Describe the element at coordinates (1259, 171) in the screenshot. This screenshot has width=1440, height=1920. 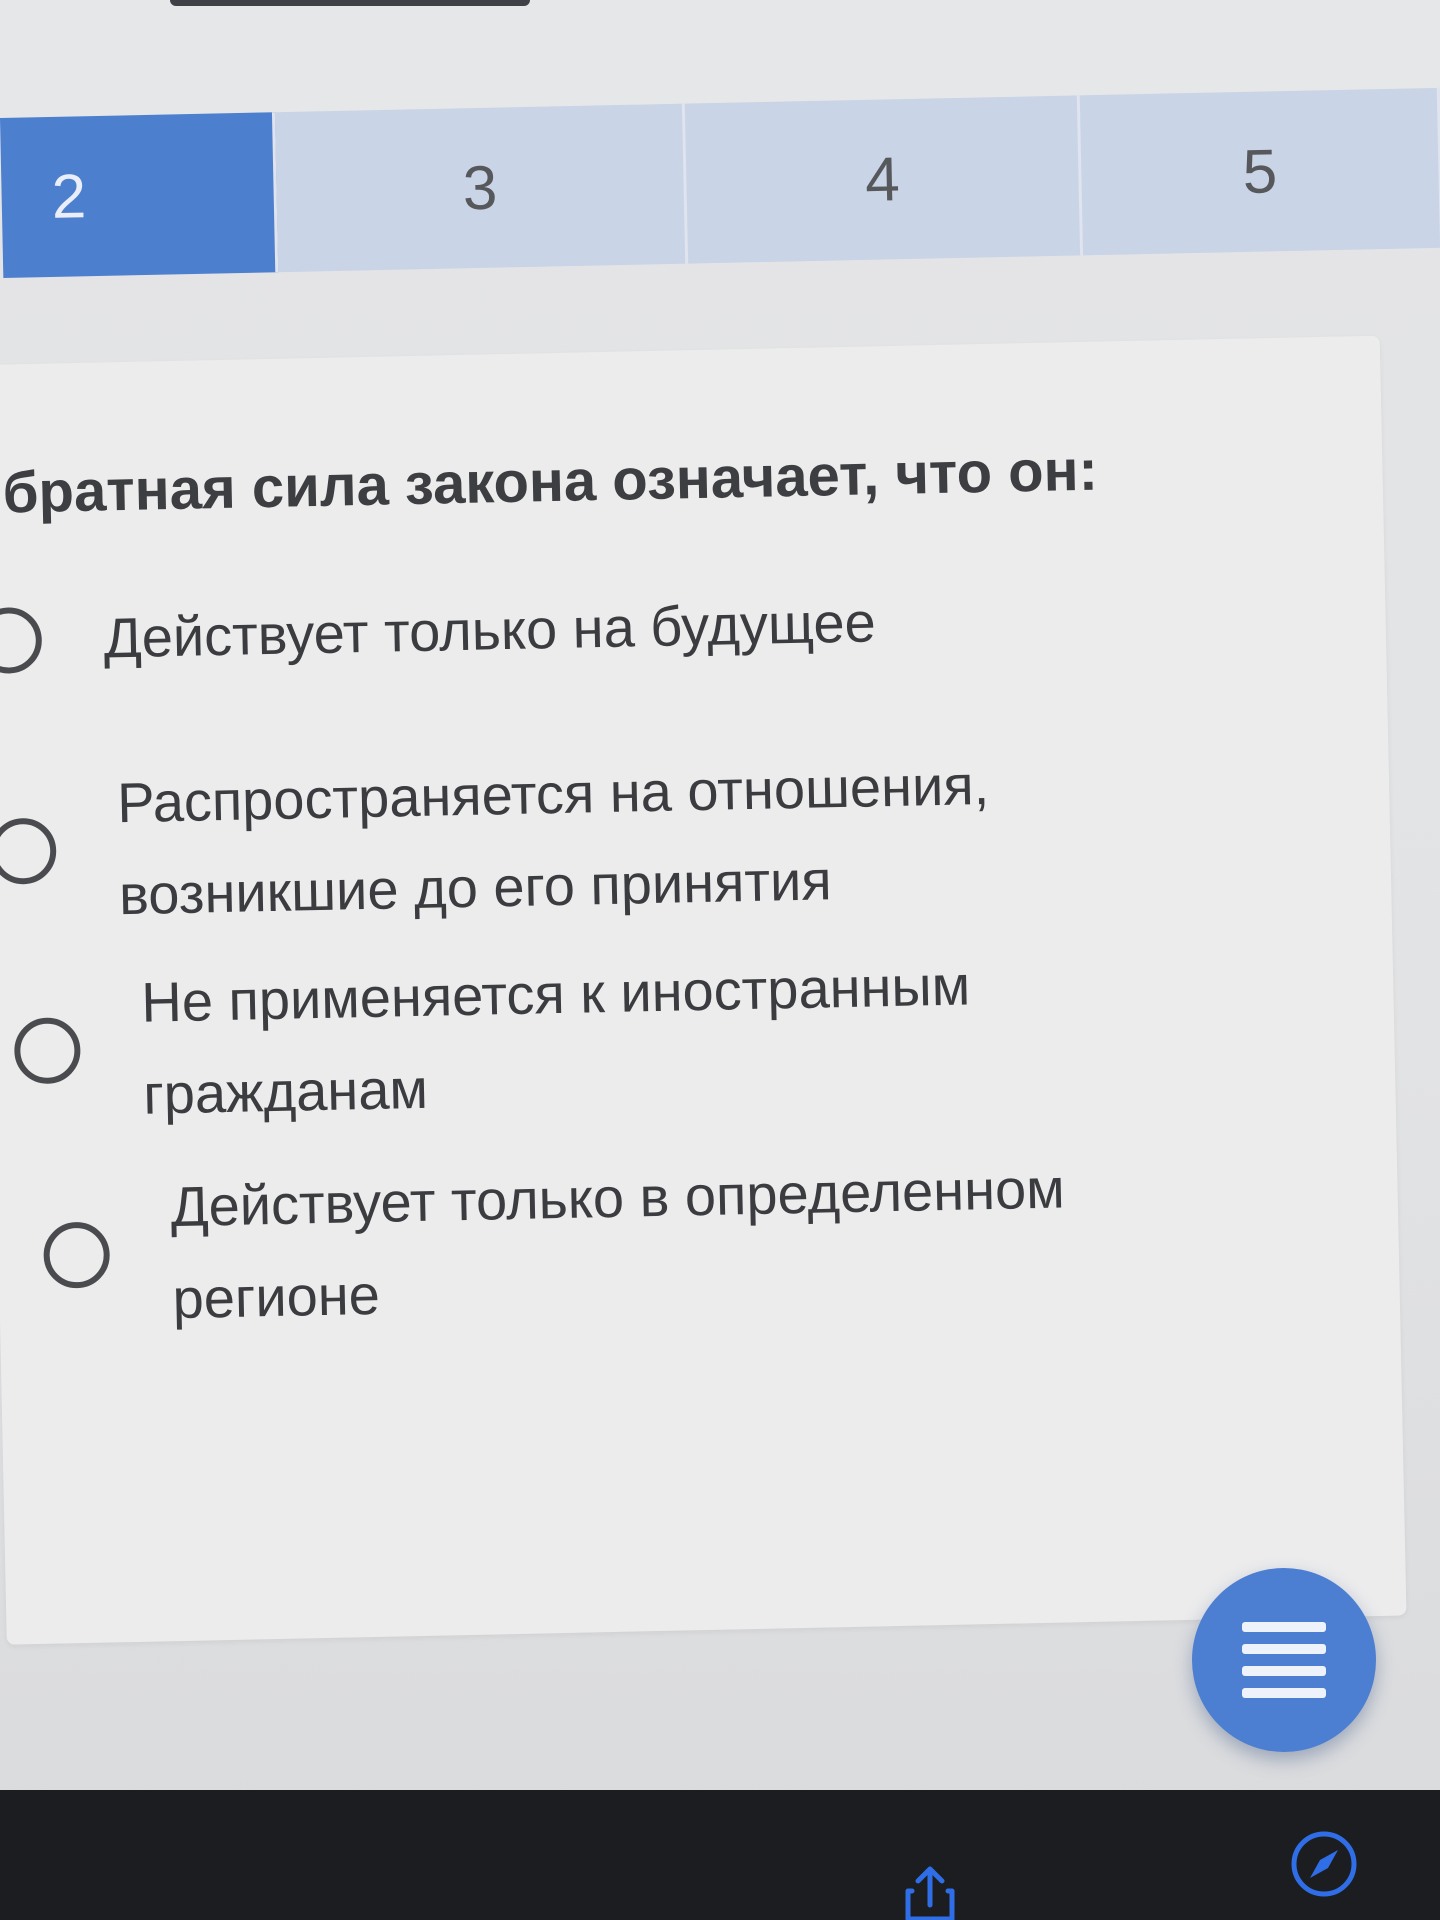
I see `tab-question-5: 5` at that location.